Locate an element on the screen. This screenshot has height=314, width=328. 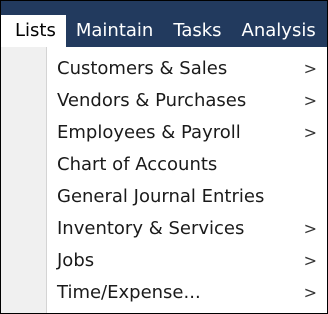
menu-item-label: Inventory & Services is located at coordinates (151, 228).